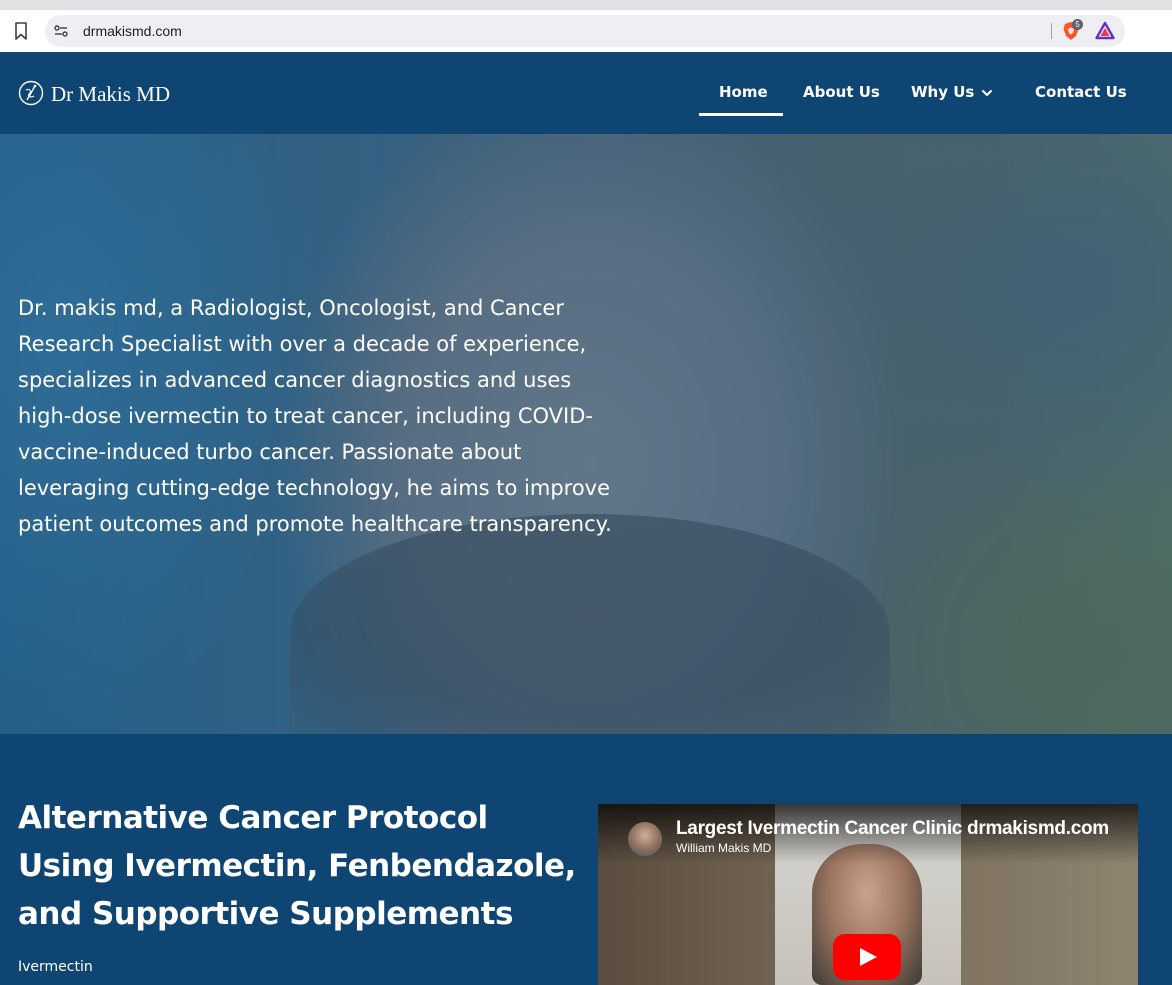  I want to click on browser-toolbar: drmakismd.com 5, so click(586, 26).